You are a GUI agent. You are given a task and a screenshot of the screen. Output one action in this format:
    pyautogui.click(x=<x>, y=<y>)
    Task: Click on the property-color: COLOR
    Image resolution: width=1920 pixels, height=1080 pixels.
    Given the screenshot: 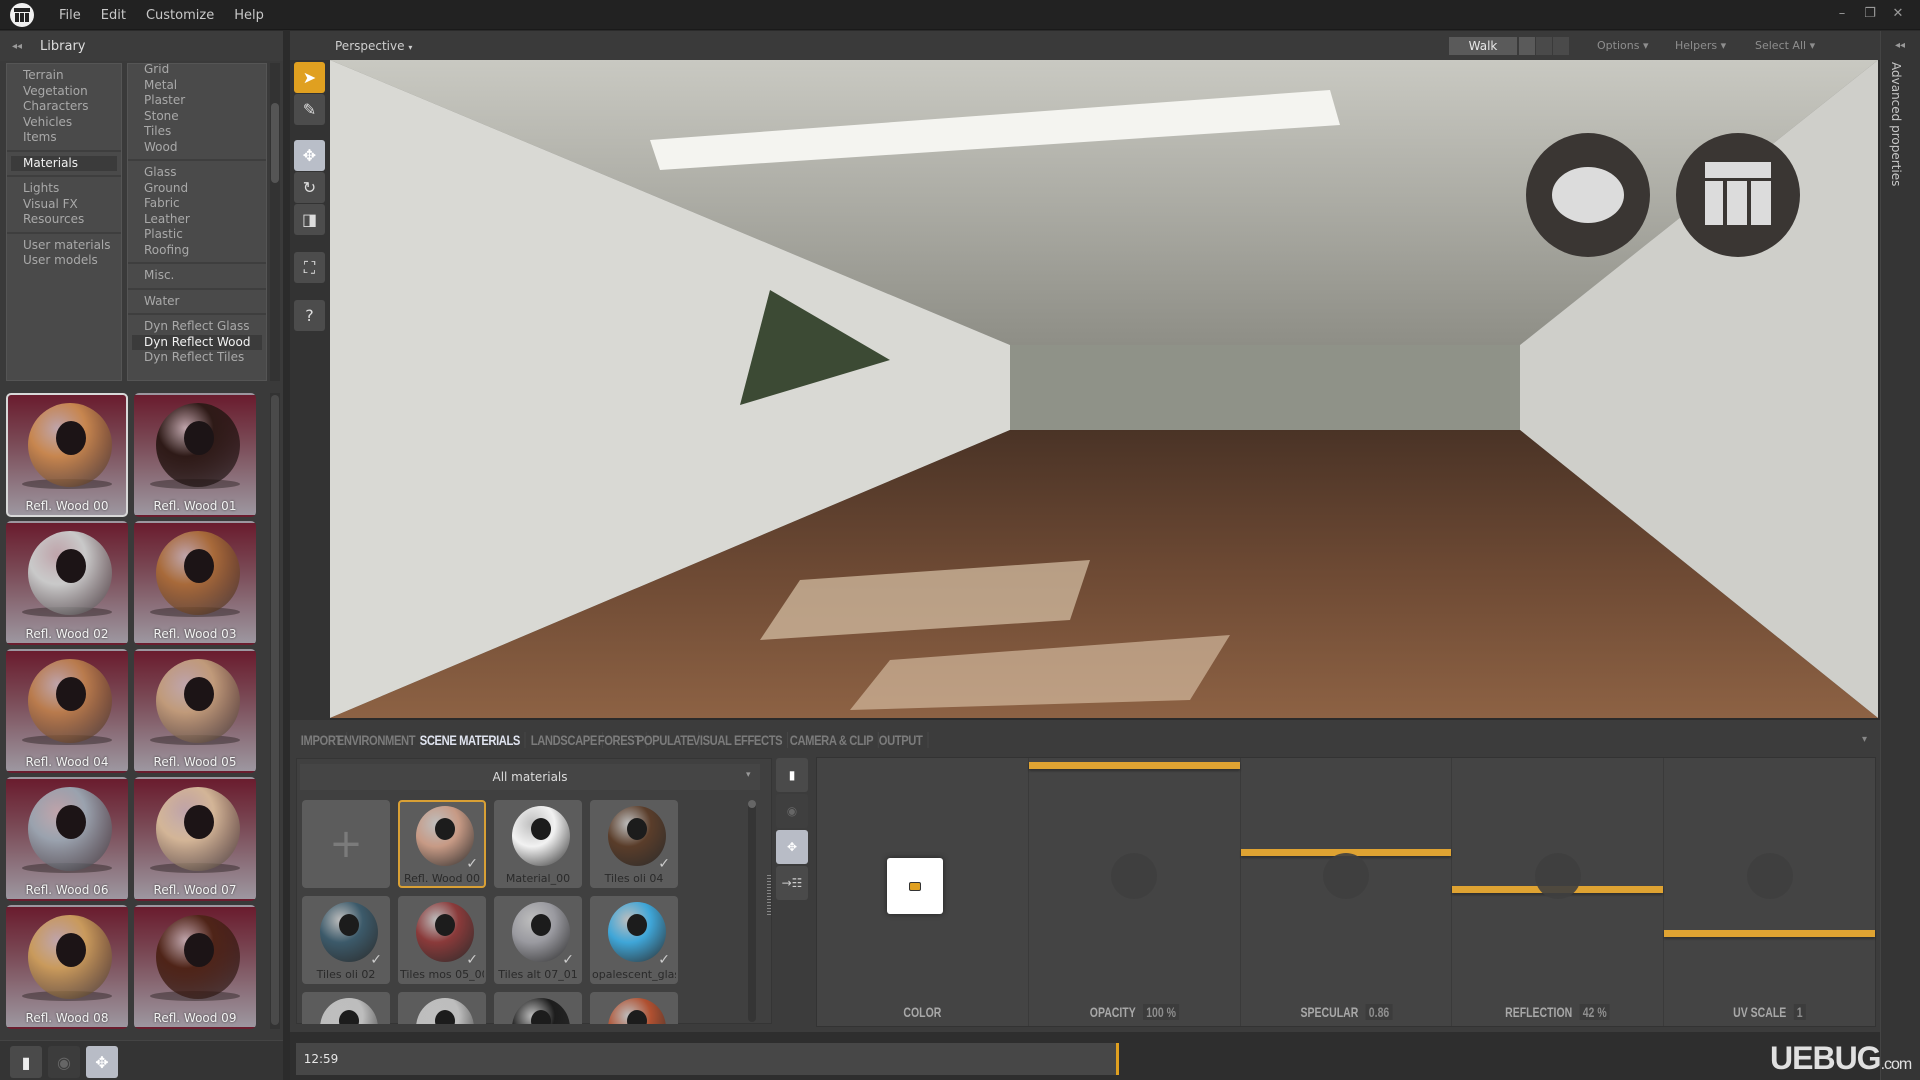 What is the action you would take?
    pyautogui.click(x=923, y=892)
    